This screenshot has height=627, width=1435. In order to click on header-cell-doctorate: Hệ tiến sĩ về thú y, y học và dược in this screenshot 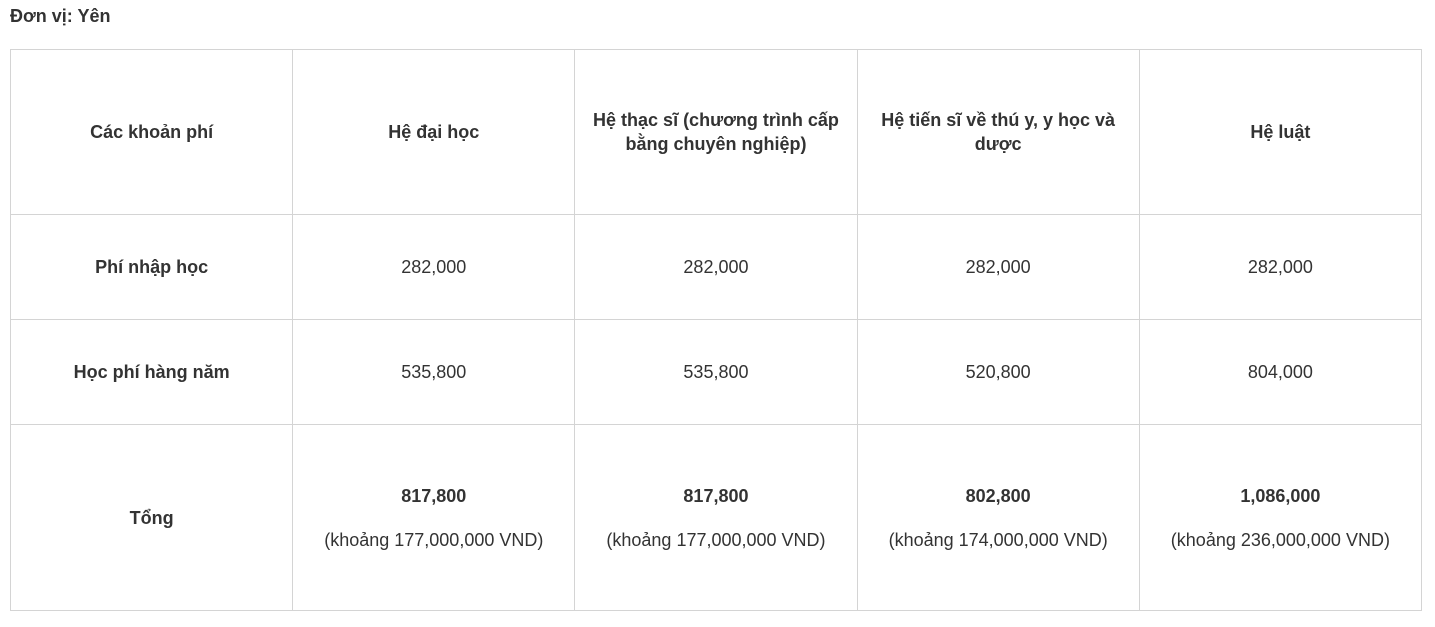, I will do `click(998, 132)`.